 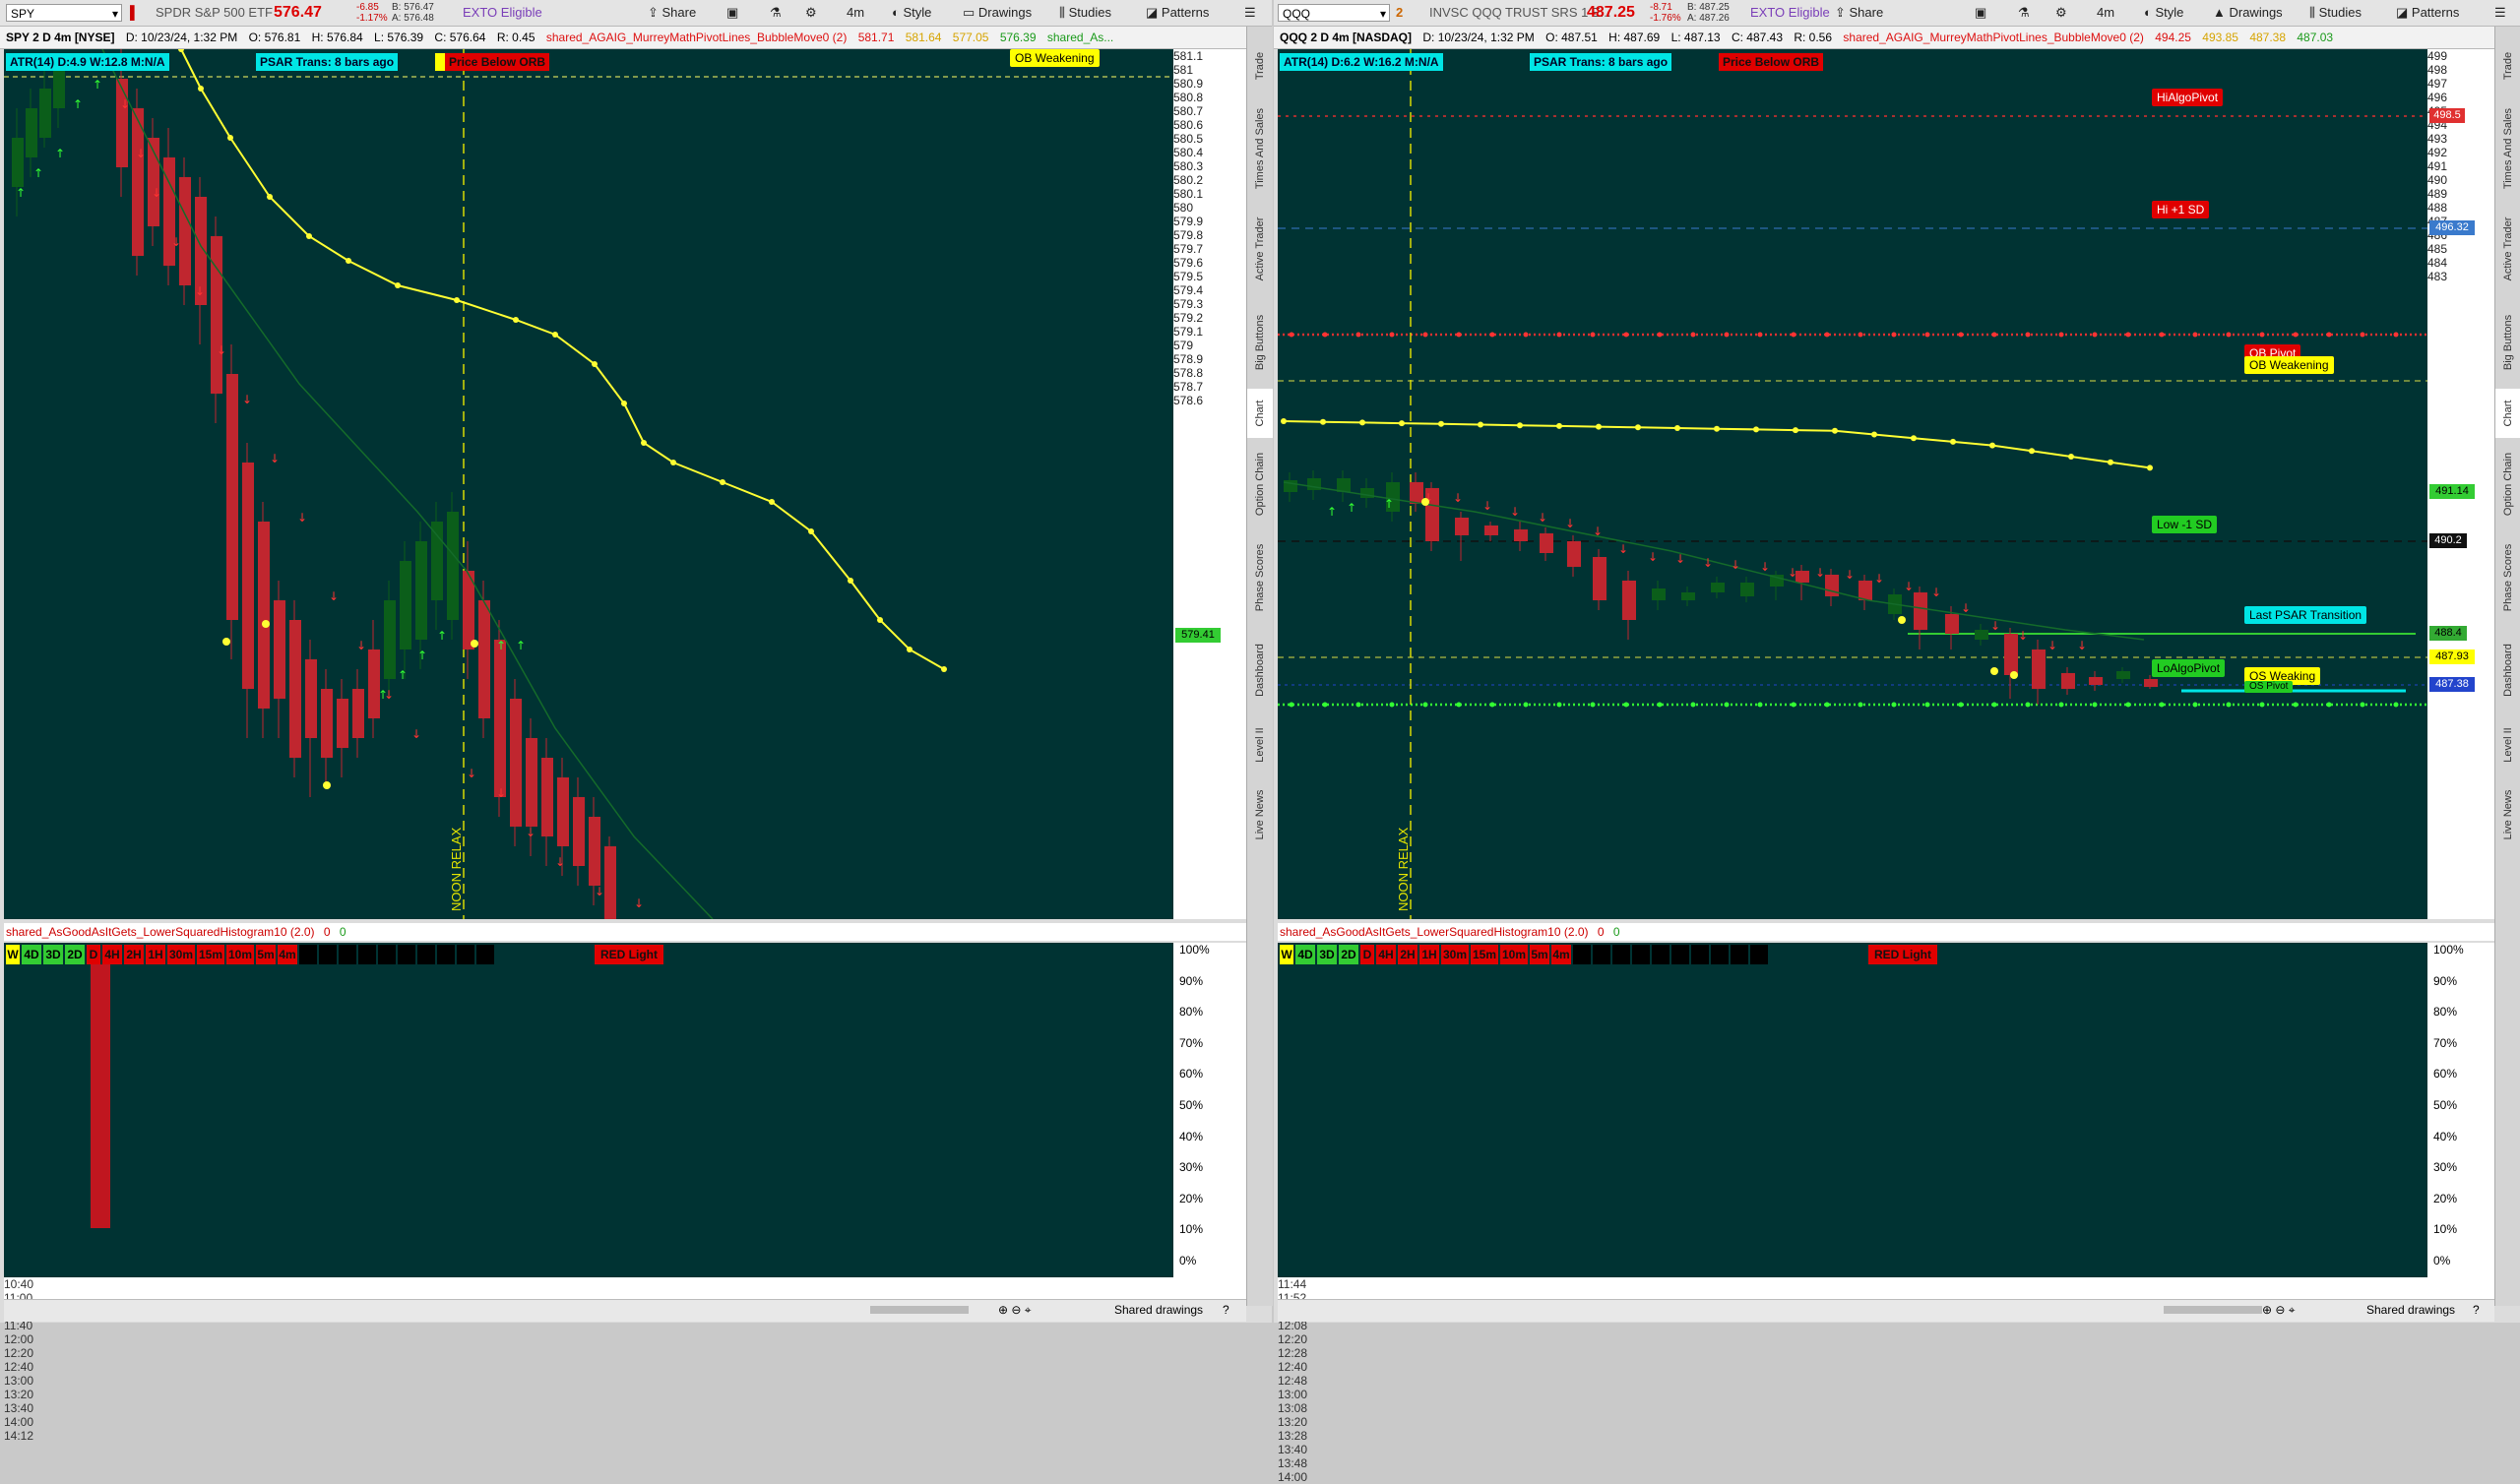 I want to click on right-lower-chart: W 4D 3D 2D D 4H 2H 1H 30m 15m 10m 5m 4m RED Light, so click(x=1852, y=1110).